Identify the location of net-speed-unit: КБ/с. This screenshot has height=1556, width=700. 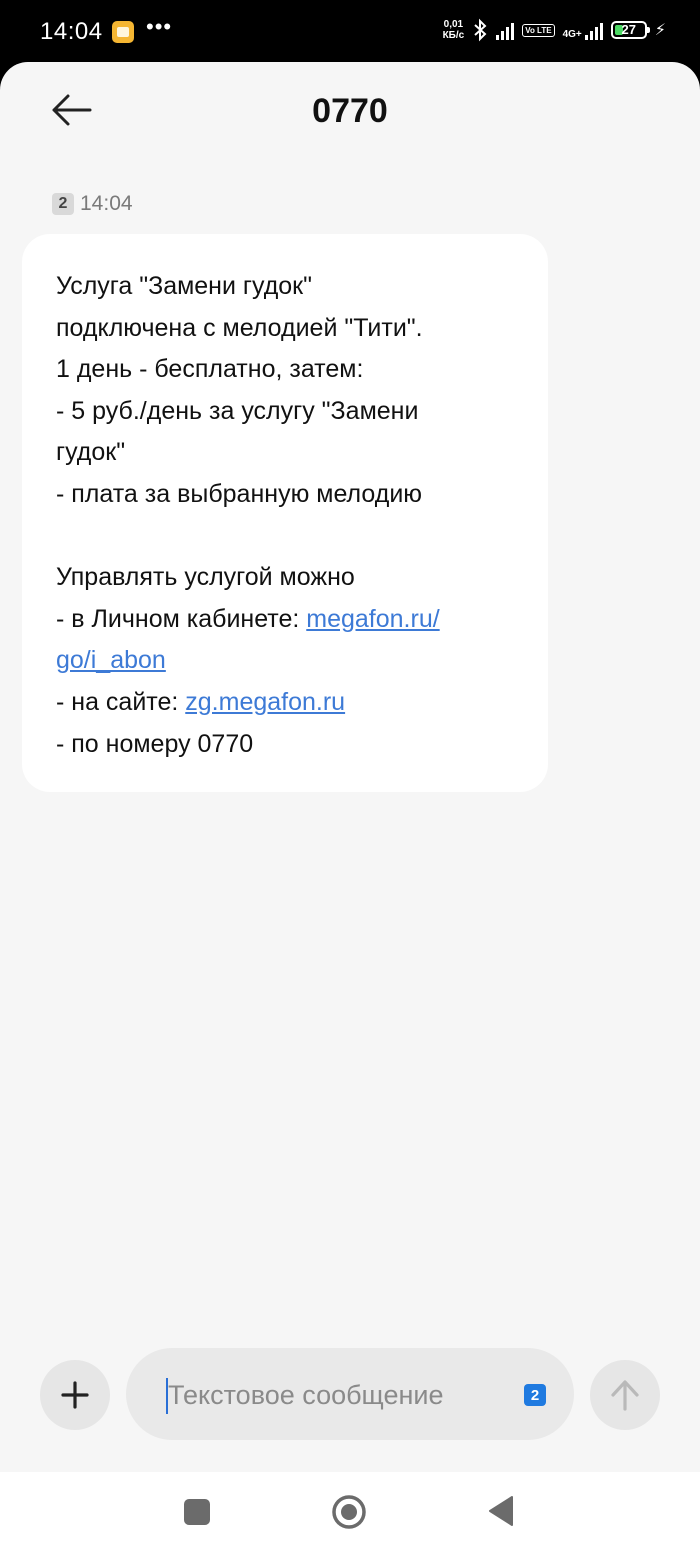
(453, 35).